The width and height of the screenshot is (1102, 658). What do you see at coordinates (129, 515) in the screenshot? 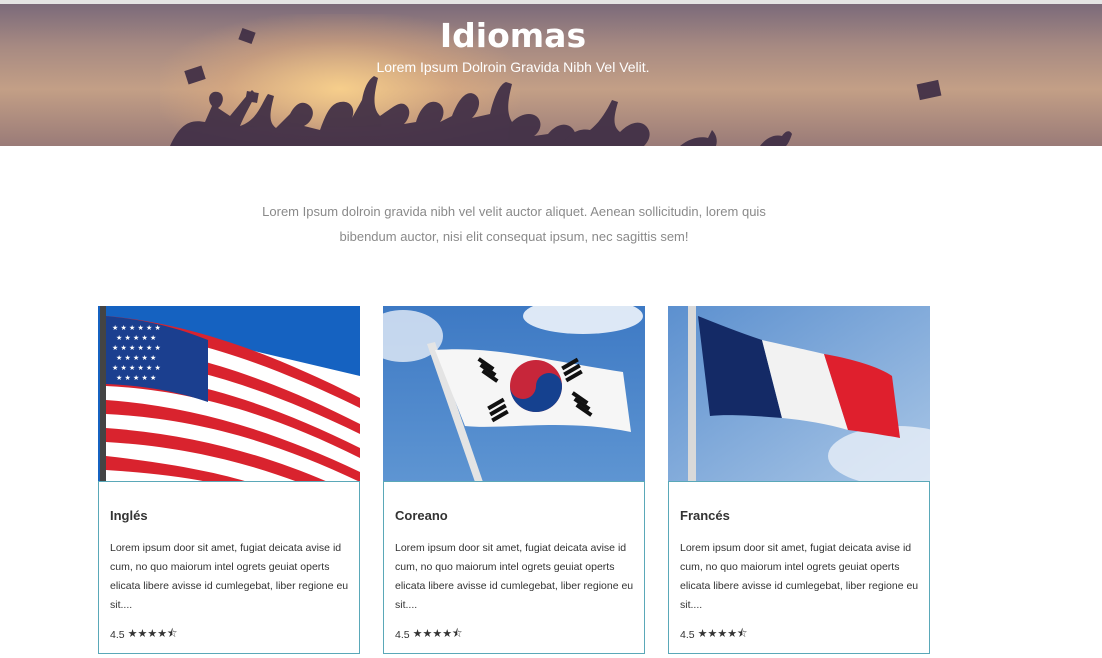
I see `course-title: Inglés` at bounding box center [129, 515].